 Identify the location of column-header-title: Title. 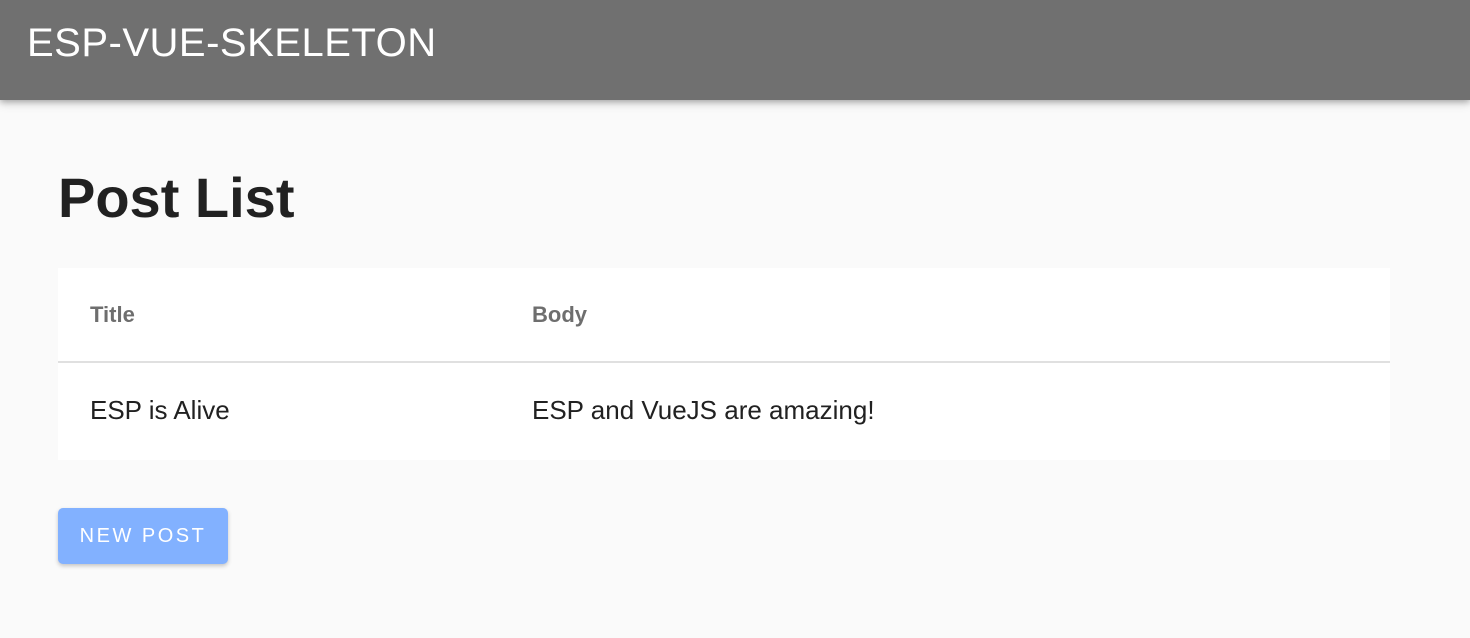
(279, 315).